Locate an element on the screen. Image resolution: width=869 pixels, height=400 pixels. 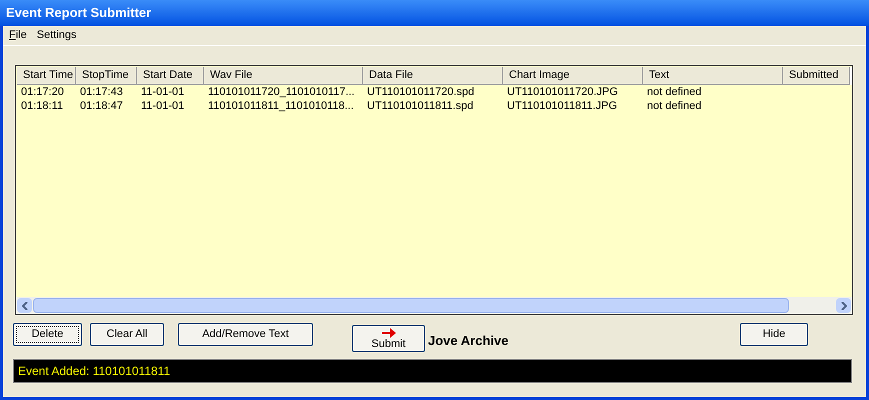
status-text: Event Added: 110101011811 is located at coordinates (94, 371).